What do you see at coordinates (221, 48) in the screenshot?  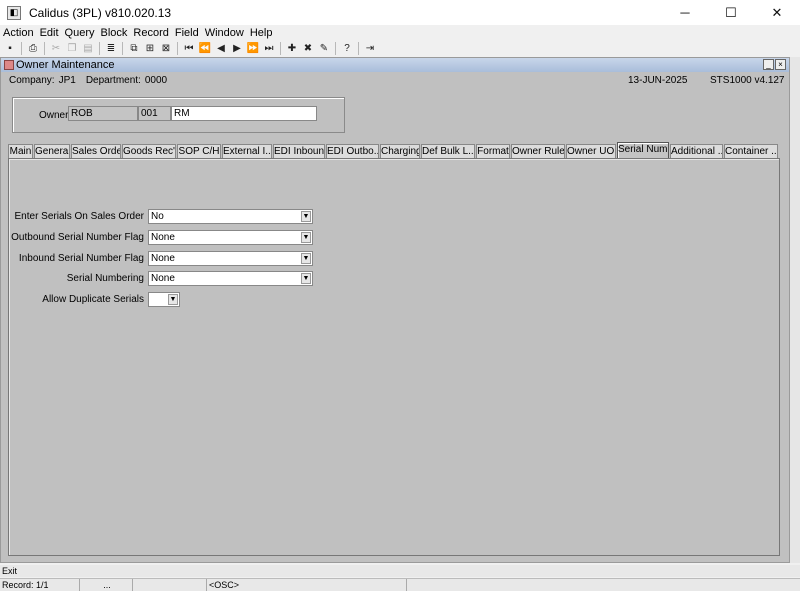 I see `previous-record-icon: ◀` at bounding box center [221, 48].